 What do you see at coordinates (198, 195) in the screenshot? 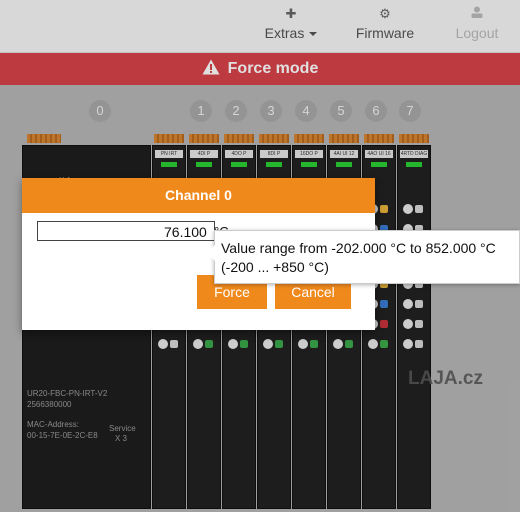
I see `dialog-title: Channel 0` at bounding box center [198, 195].